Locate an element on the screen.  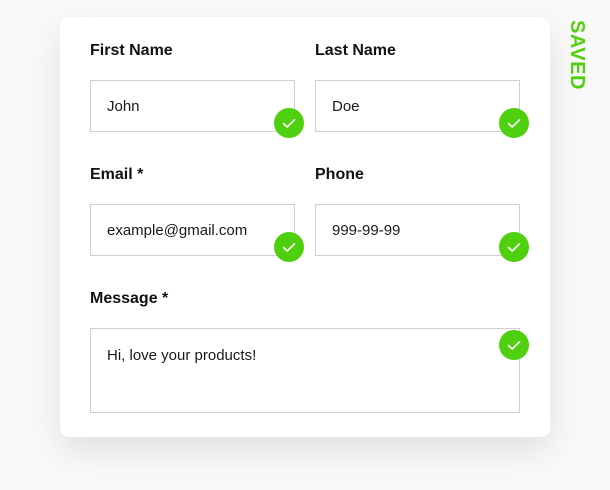
message-label: Message * is located at coordinates (129, 298).